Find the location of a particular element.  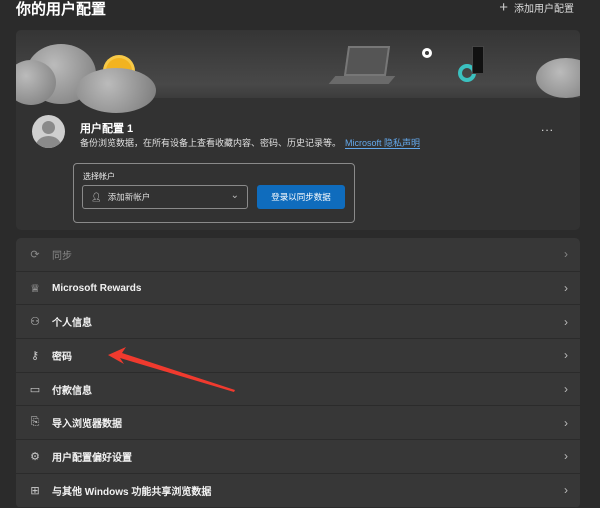

key-icon: ⚷ is located at coordinates (35, 355).